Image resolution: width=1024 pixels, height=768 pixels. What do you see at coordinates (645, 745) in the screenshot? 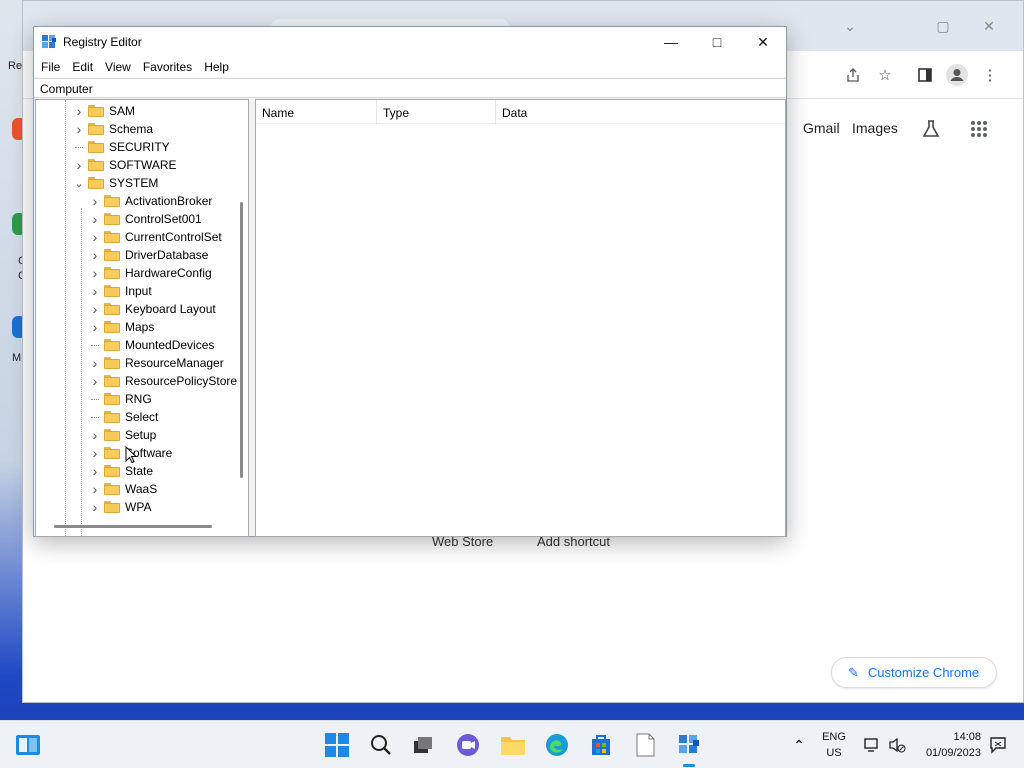
I see `notepad-icon` at bounding box center [645, 745].